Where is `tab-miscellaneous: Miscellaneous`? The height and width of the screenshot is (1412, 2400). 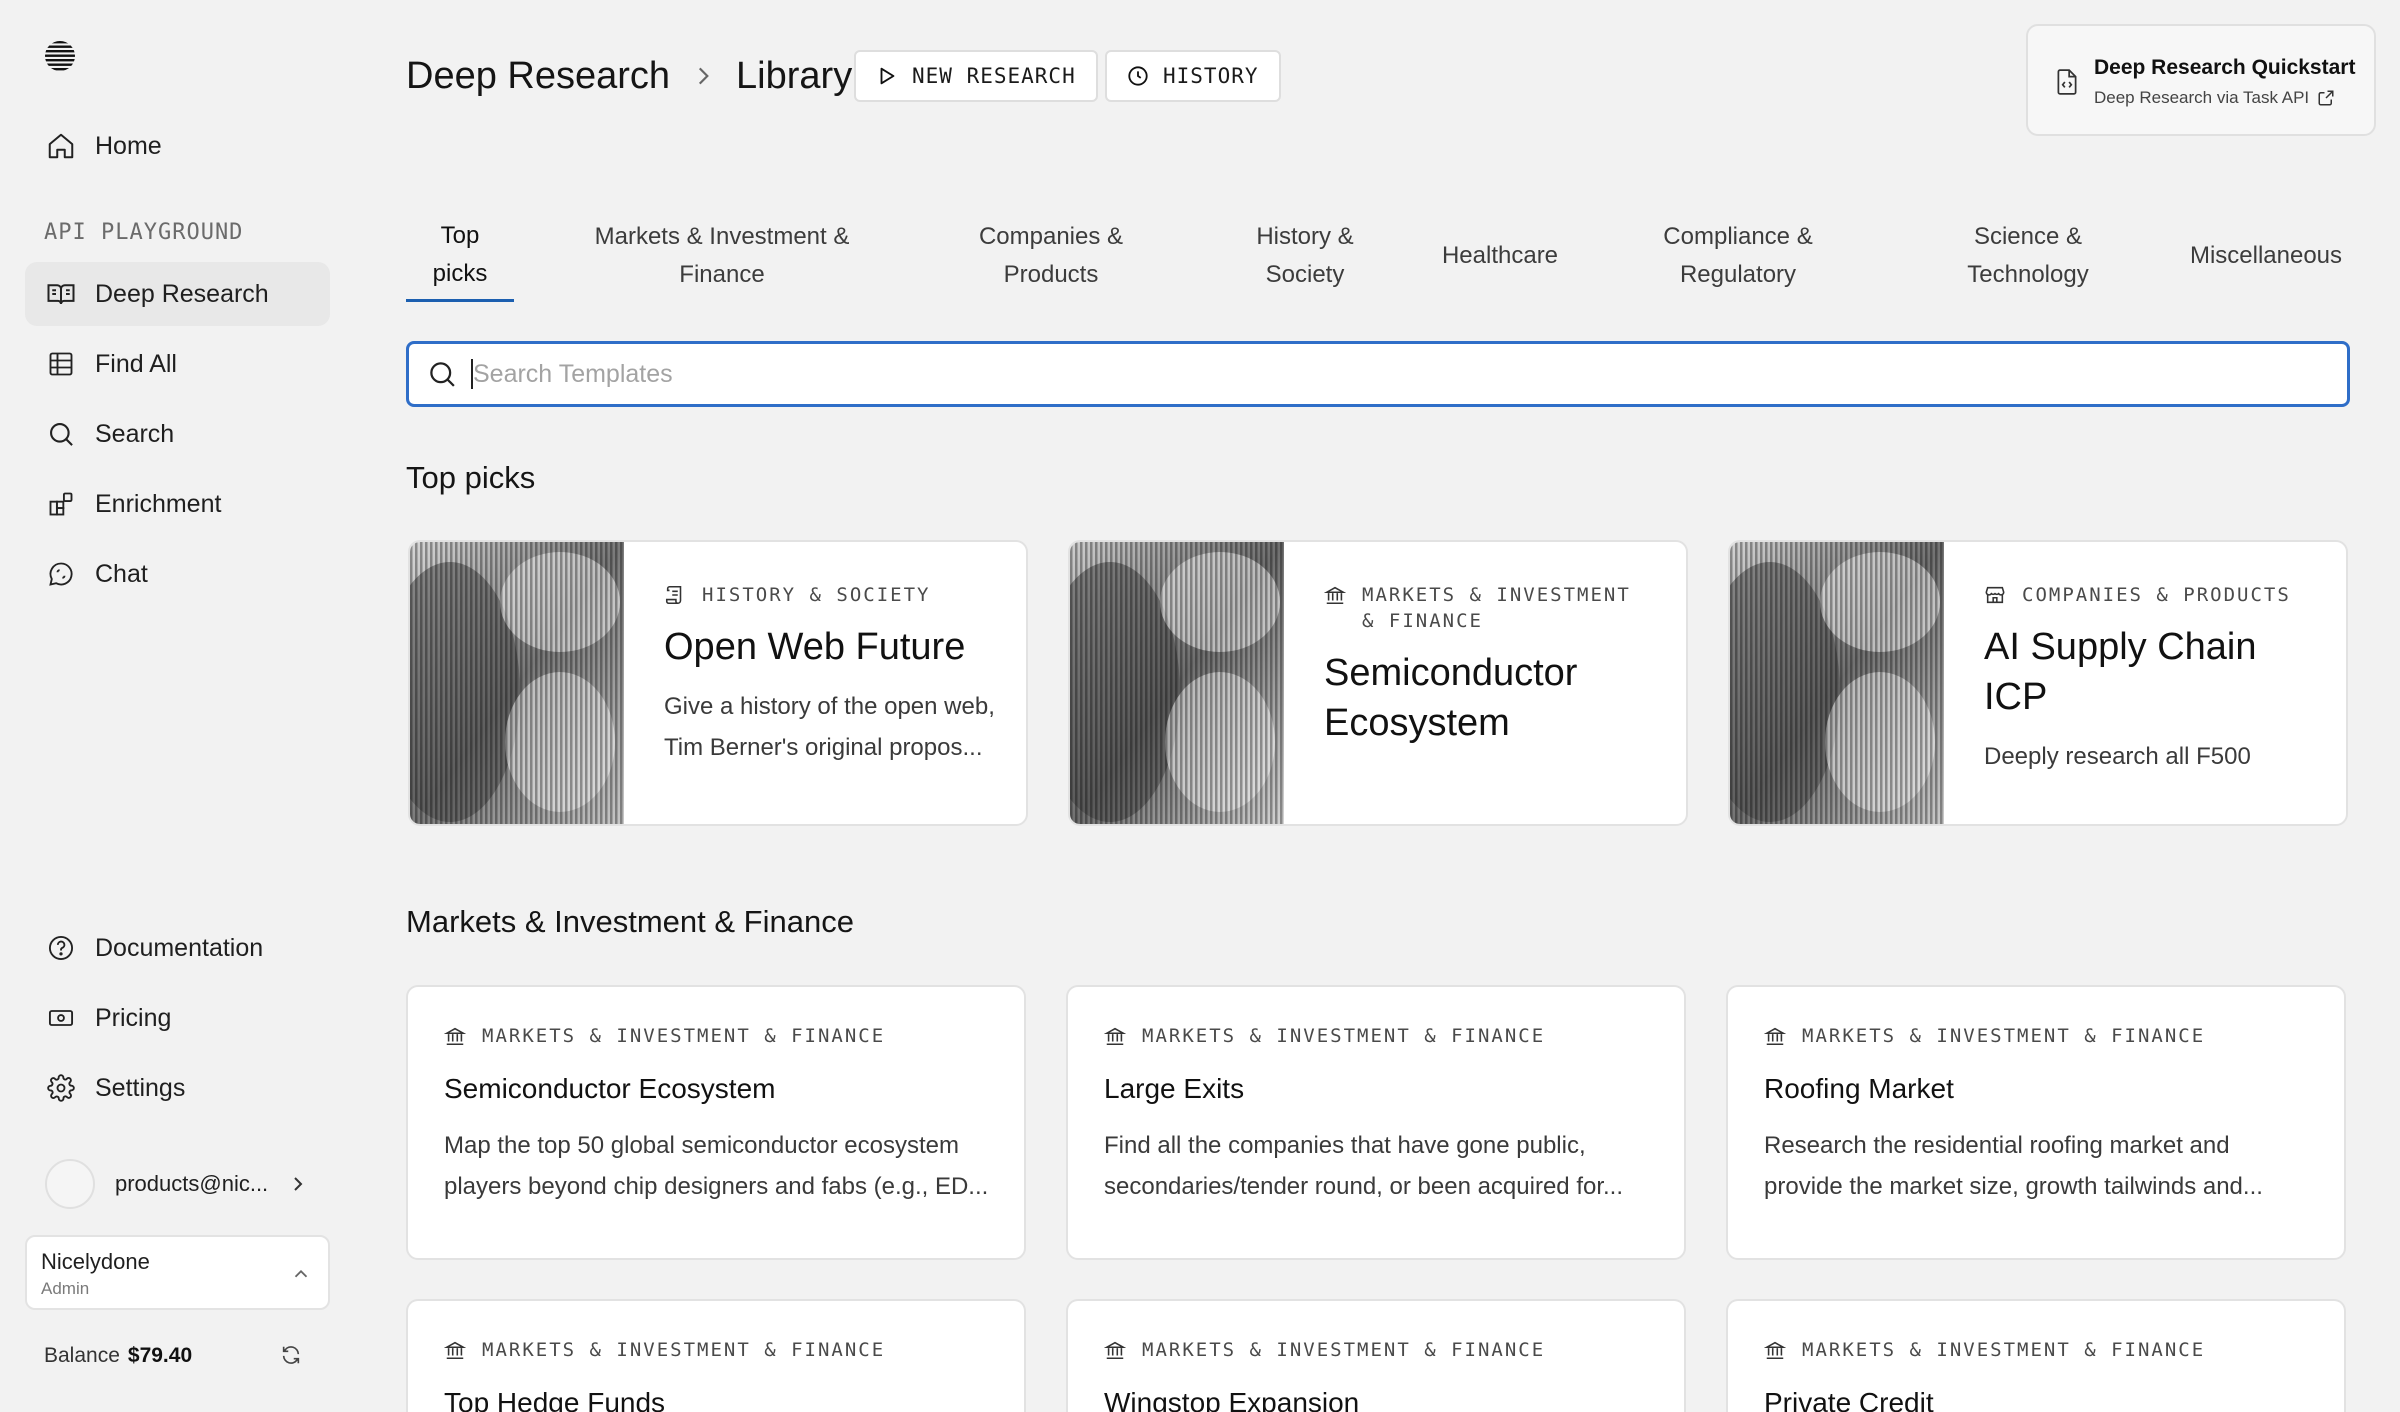 tab-miscellaneous: Miscellaneous is located at coordinates (2266, 256).